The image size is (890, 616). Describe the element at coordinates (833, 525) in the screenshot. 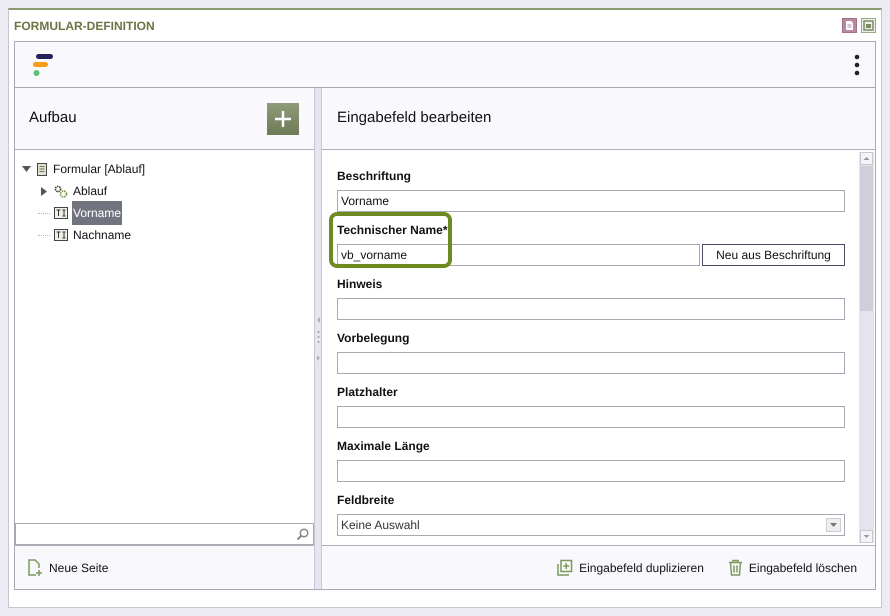

I see `dropdown-caret-icon` at that location.